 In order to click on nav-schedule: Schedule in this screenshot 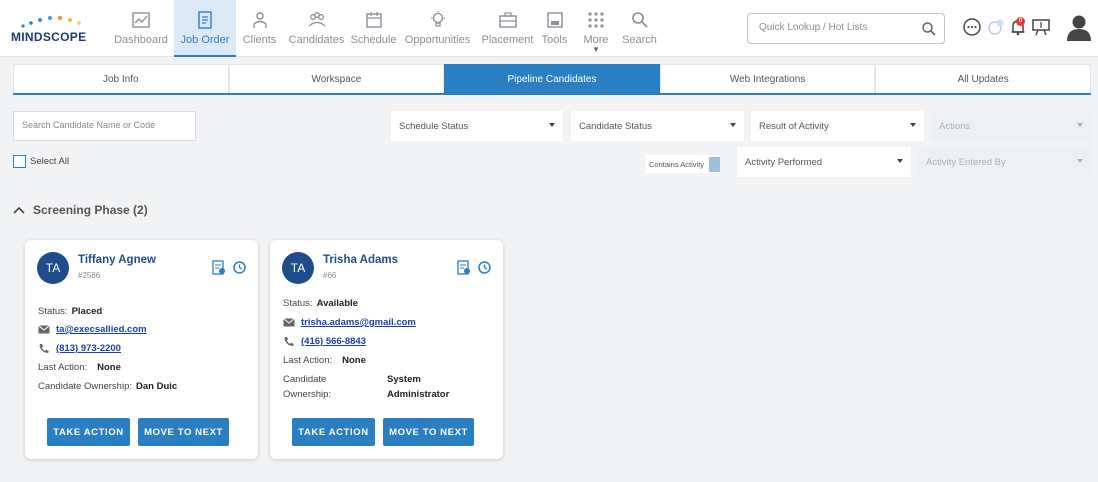, I will do `click(373, 28)`.